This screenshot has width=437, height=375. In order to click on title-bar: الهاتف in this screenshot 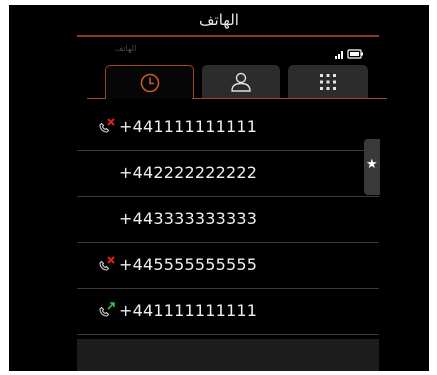, I will do `click(219, 20)`.